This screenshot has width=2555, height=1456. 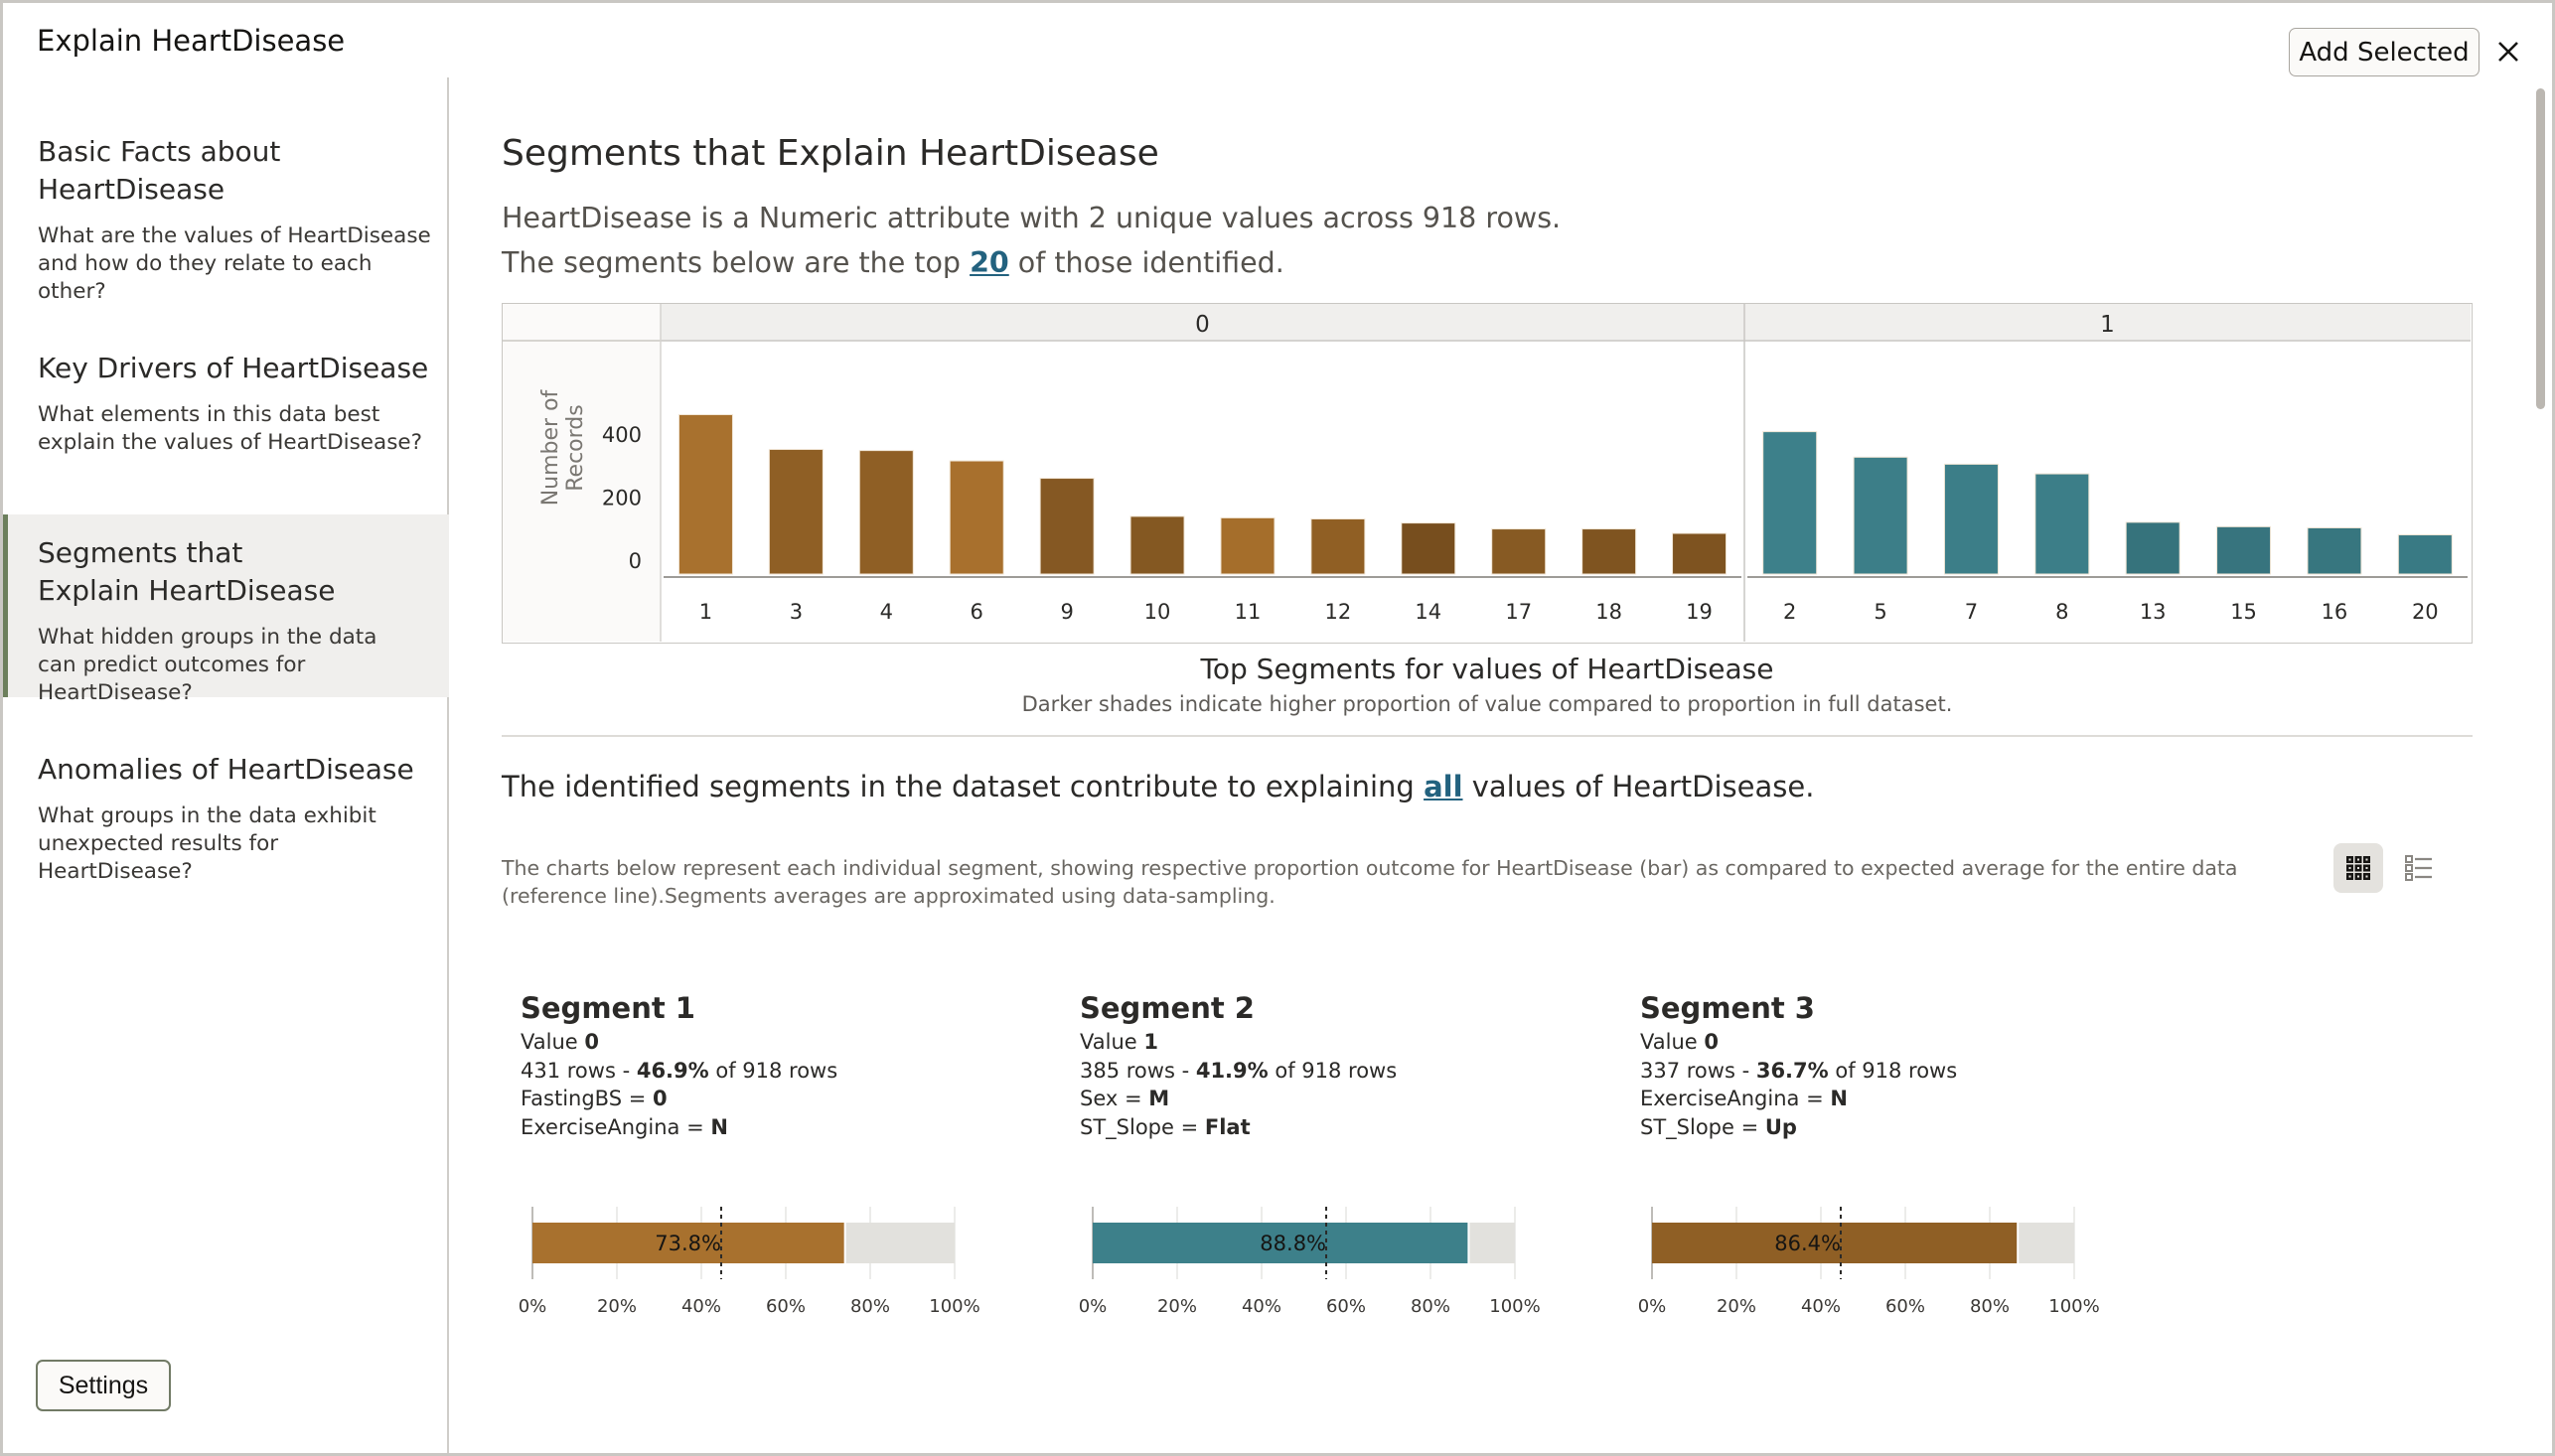 I want to click on x-tick-label: 8, so click(x=2061, y=612).